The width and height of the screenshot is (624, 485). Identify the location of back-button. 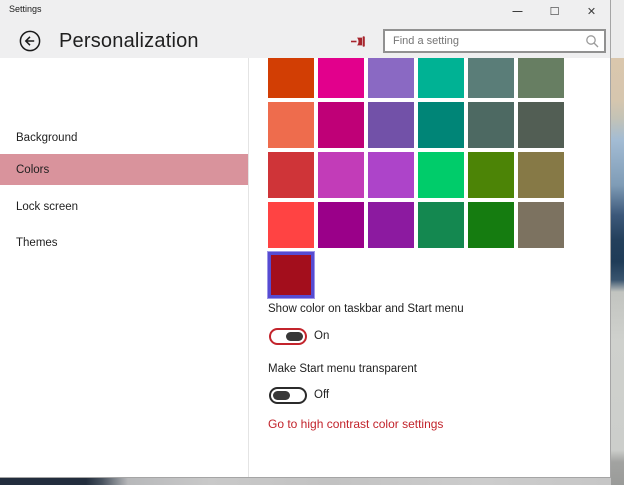
(30, 41).